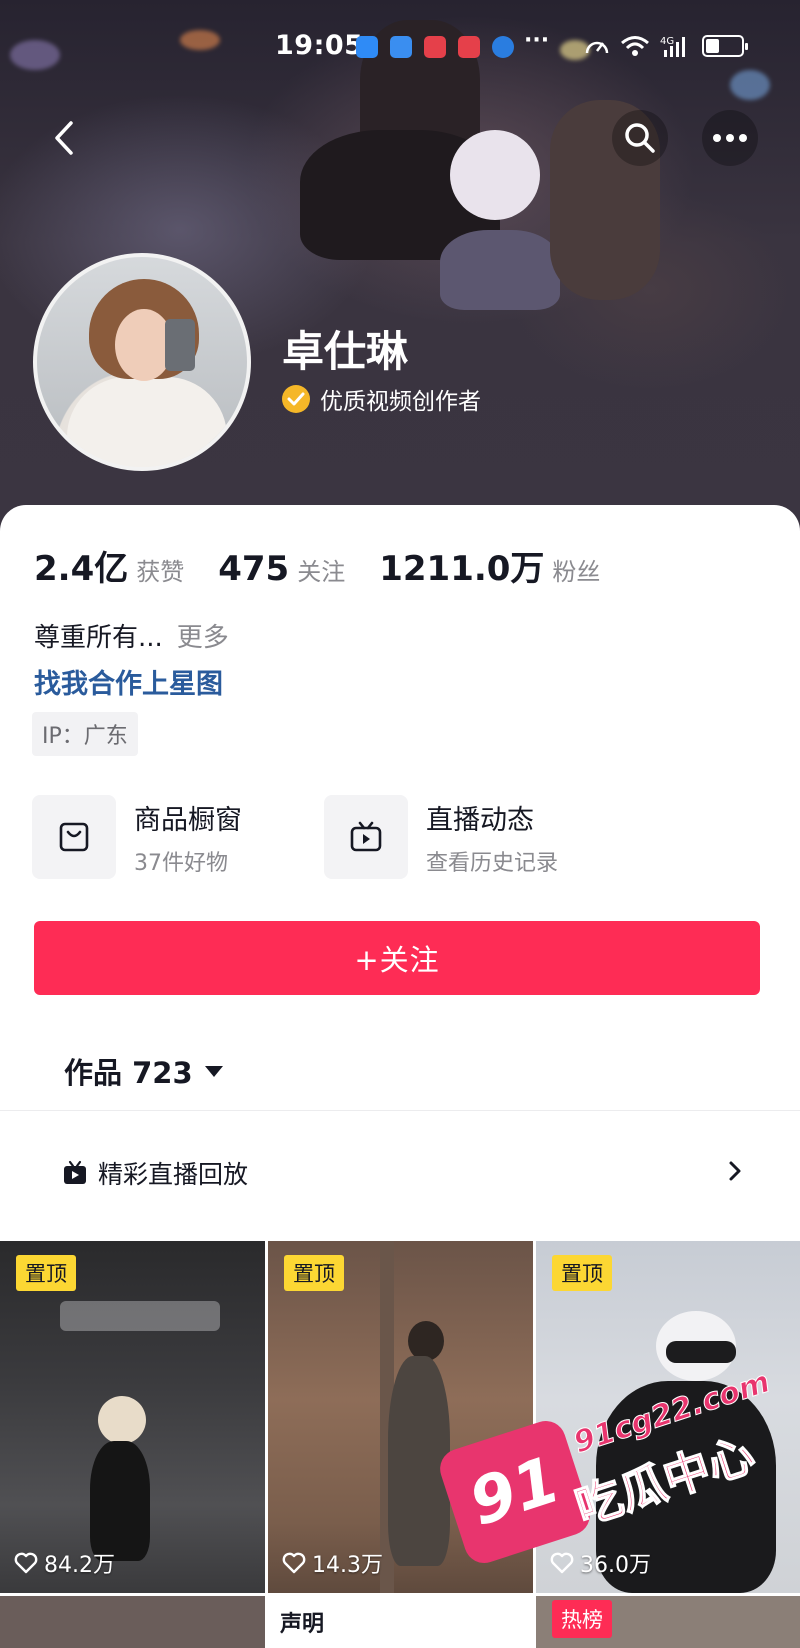  What do you see at coordinates (132, 1622) in the screenshot?
I see `video-tile` at bounding box center [132, 1622].